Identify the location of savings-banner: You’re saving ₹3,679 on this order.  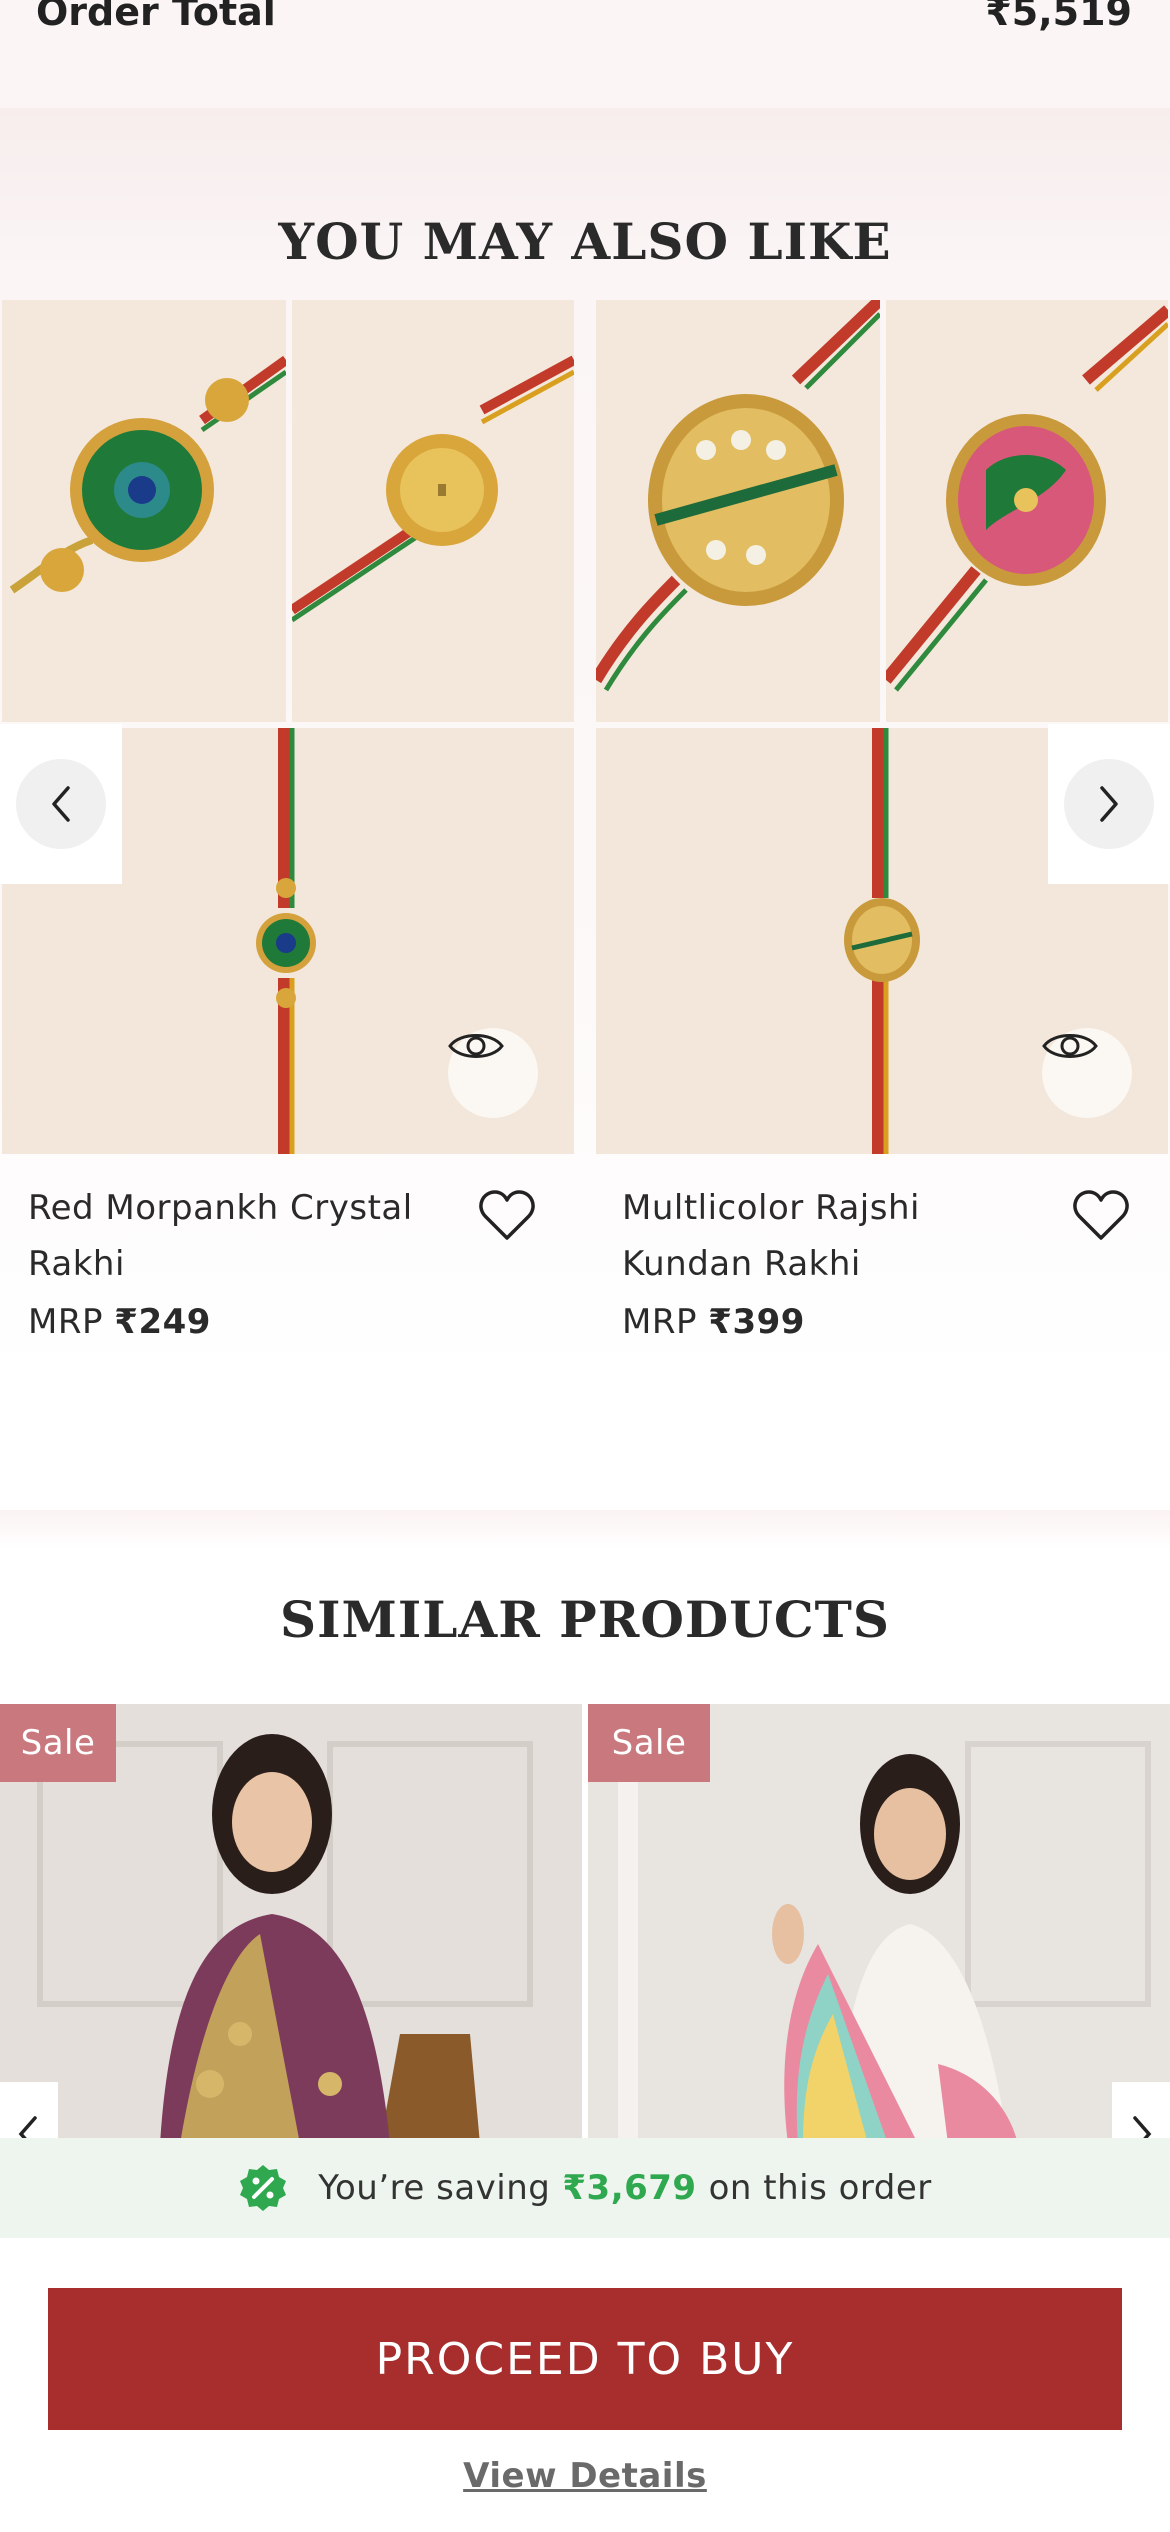
(585, 2188).